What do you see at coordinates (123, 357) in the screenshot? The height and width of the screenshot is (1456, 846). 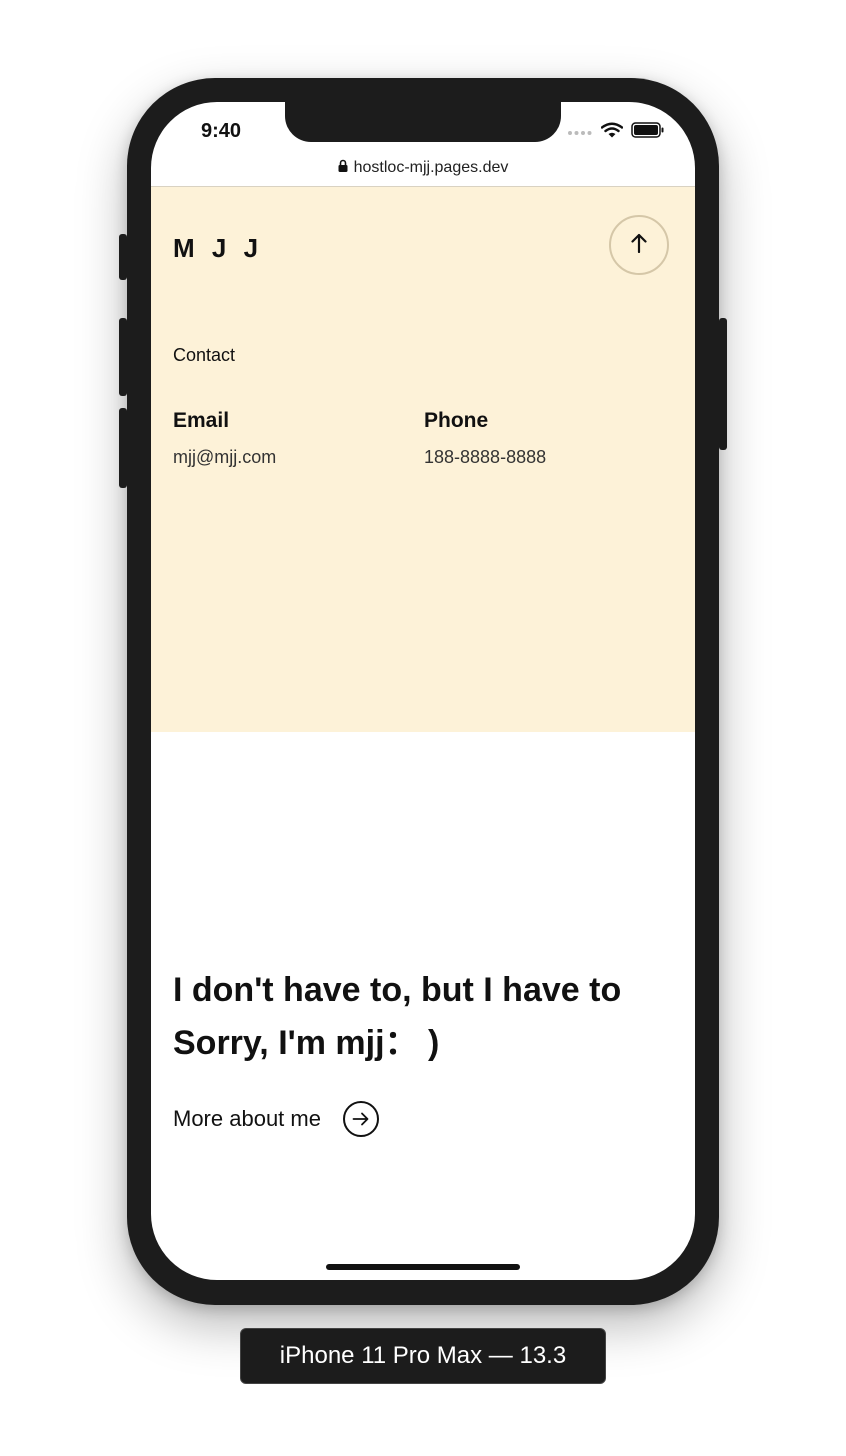 I see `side-button-volume-up` at bounding box center [123, 357].